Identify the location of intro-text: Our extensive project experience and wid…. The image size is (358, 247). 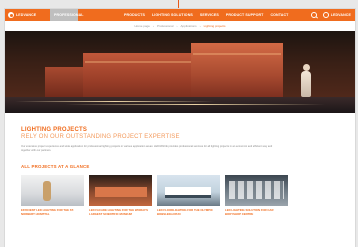
(147, 148).